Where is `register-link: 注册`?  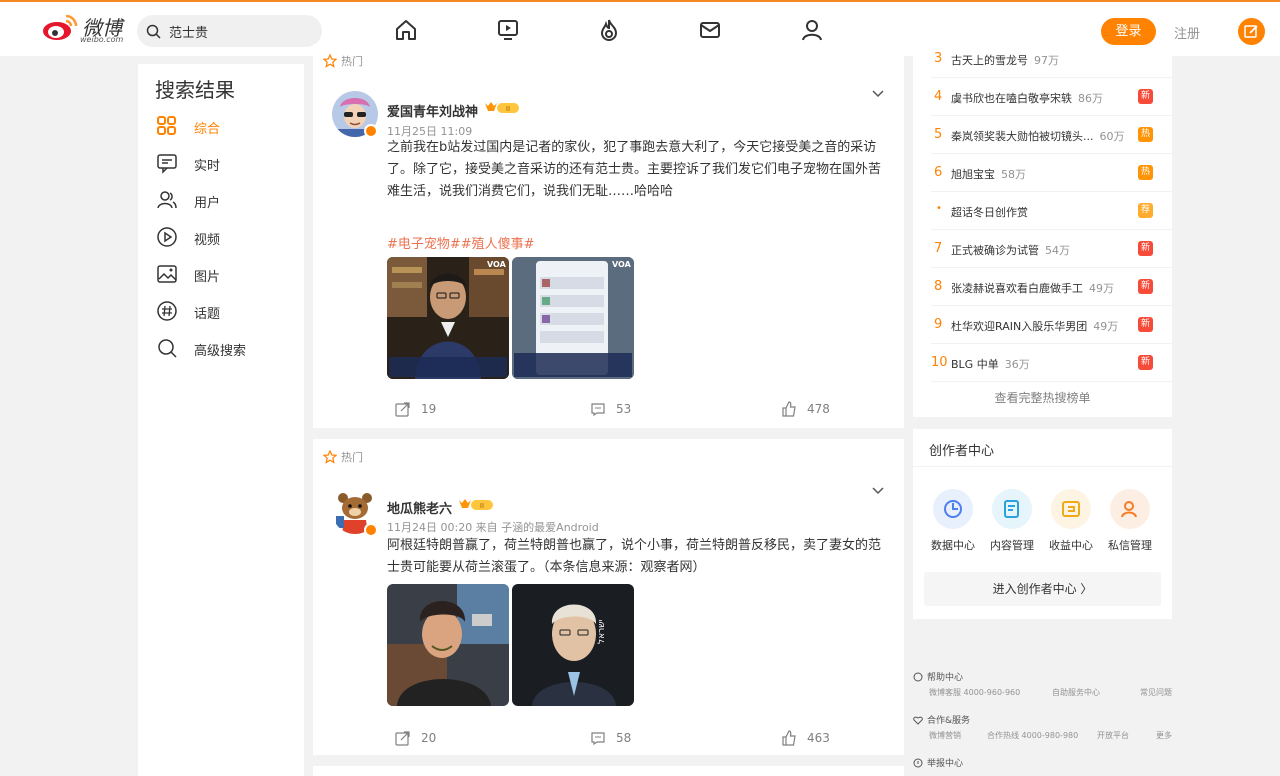
register-link: 注册 is located at coordinates (1187, 32).